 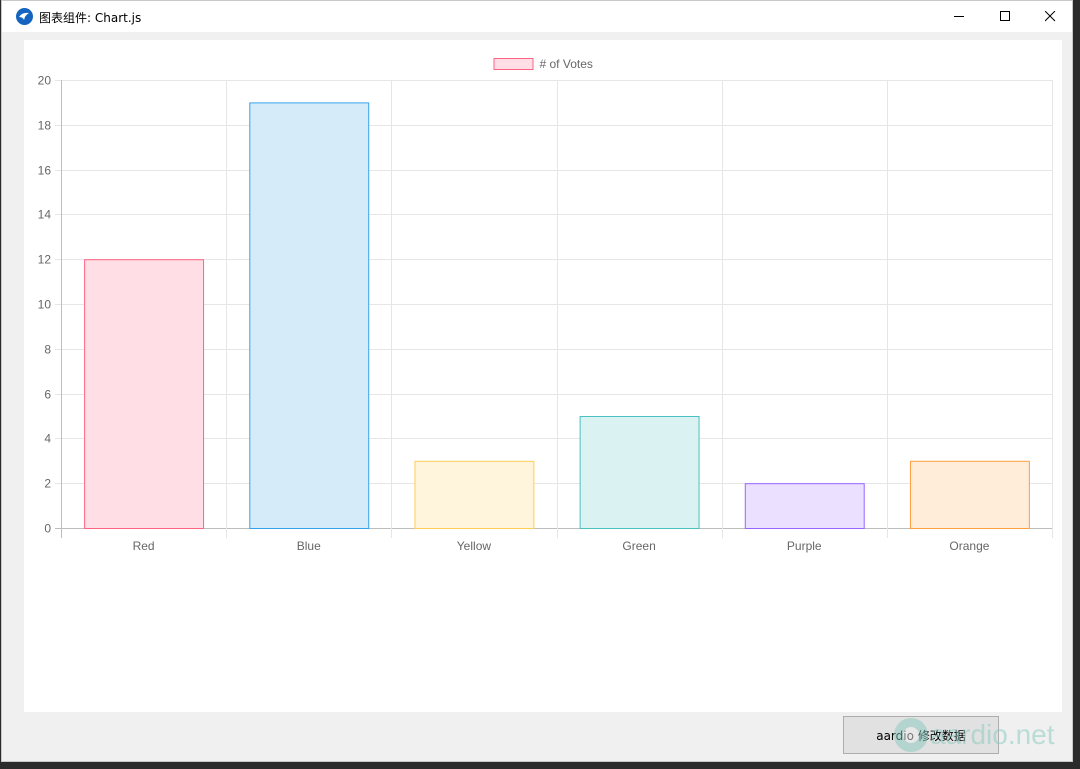 I want to click on minimize-icon, so click(x=958, y=16).